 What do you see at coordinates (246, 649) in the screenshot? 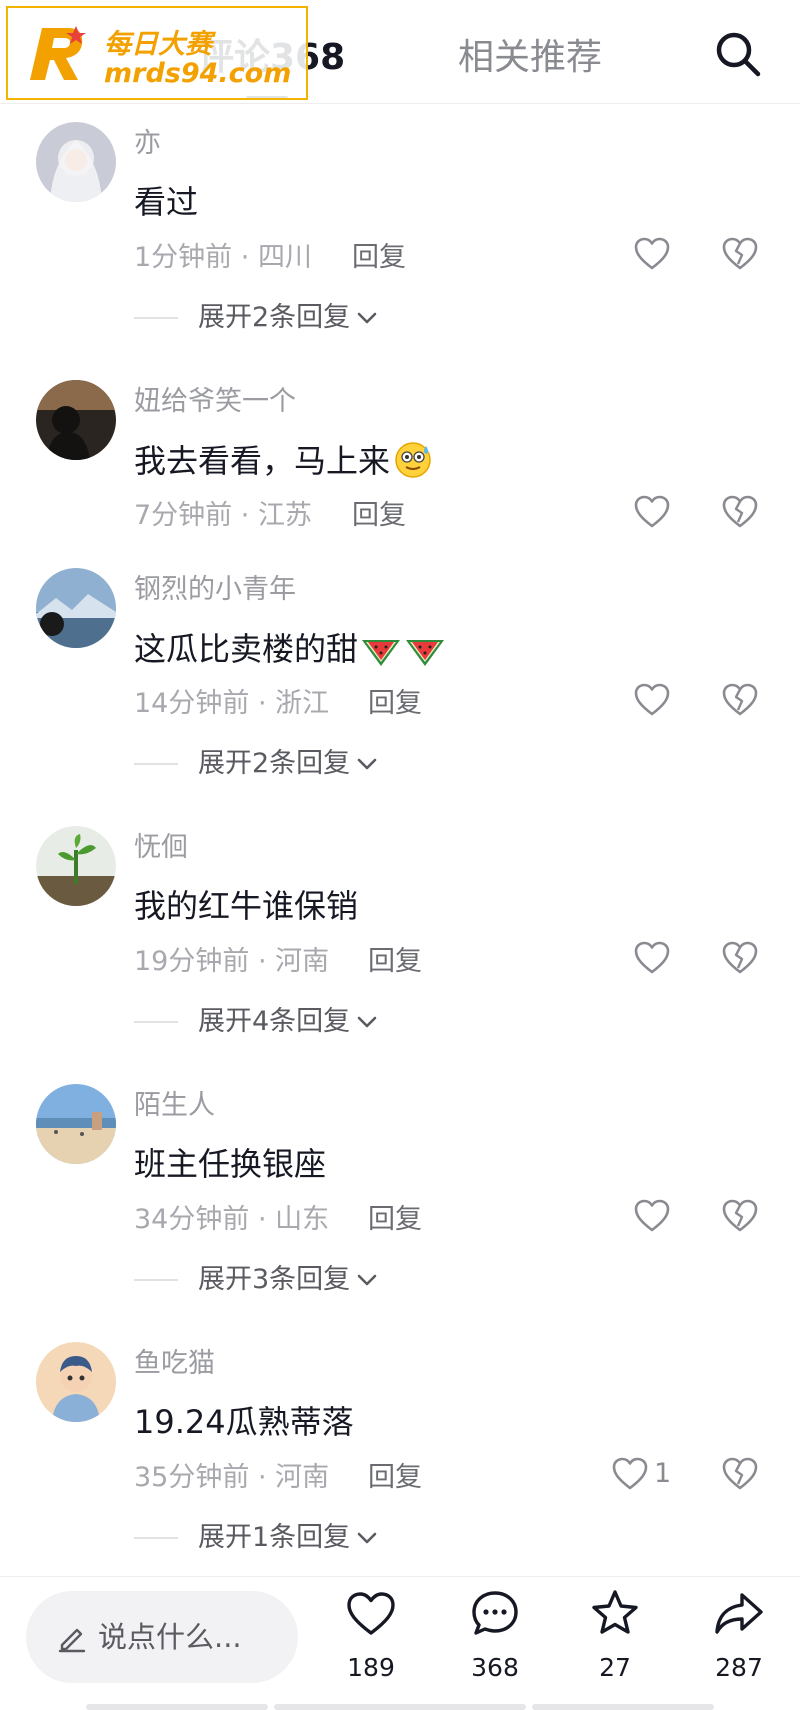
I see `comment-text-content: 这瓜比卖楼的甜` at bounding box center [246, 649].